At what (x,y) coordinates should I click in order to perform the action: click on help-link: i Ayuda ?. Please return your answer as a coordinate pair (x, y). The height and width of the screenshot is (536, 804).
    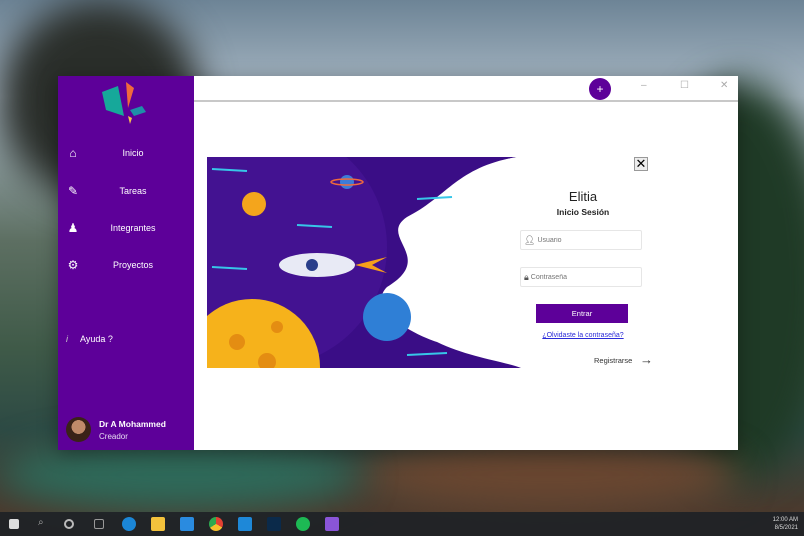
    Looking at the image, I should click on (89, 339).